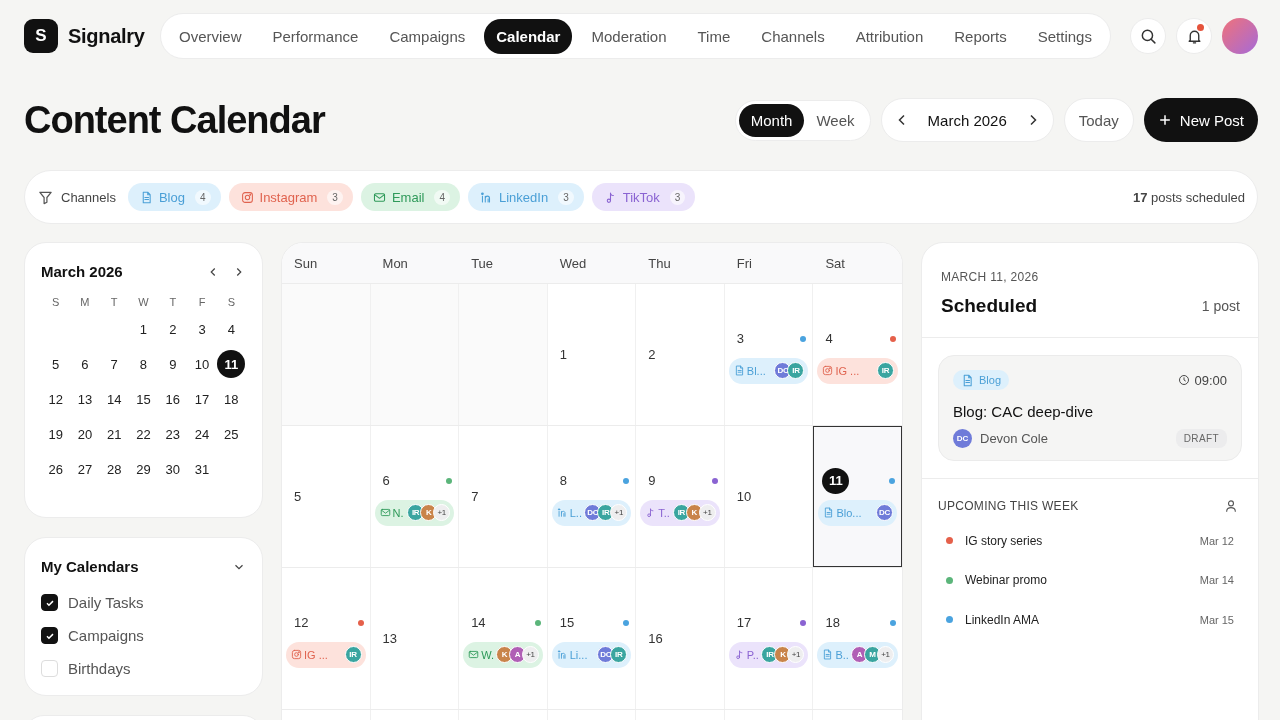 The image size is (1280, 720). I want to click on view-option: Month, so click(771, 120).